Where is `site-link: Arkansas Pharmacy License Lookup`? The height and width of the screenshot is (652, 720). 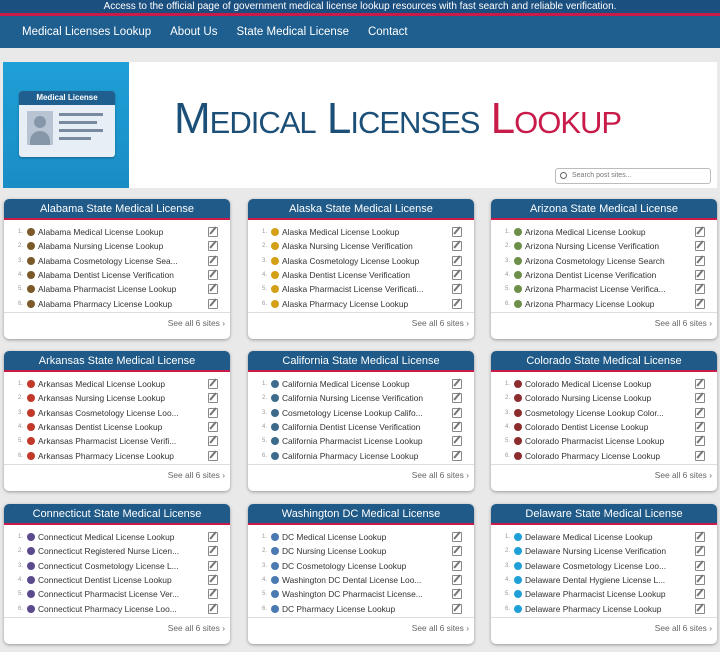
site-link: Arkansas Pharmacy License Lookup is located at coordinates (121, 456).